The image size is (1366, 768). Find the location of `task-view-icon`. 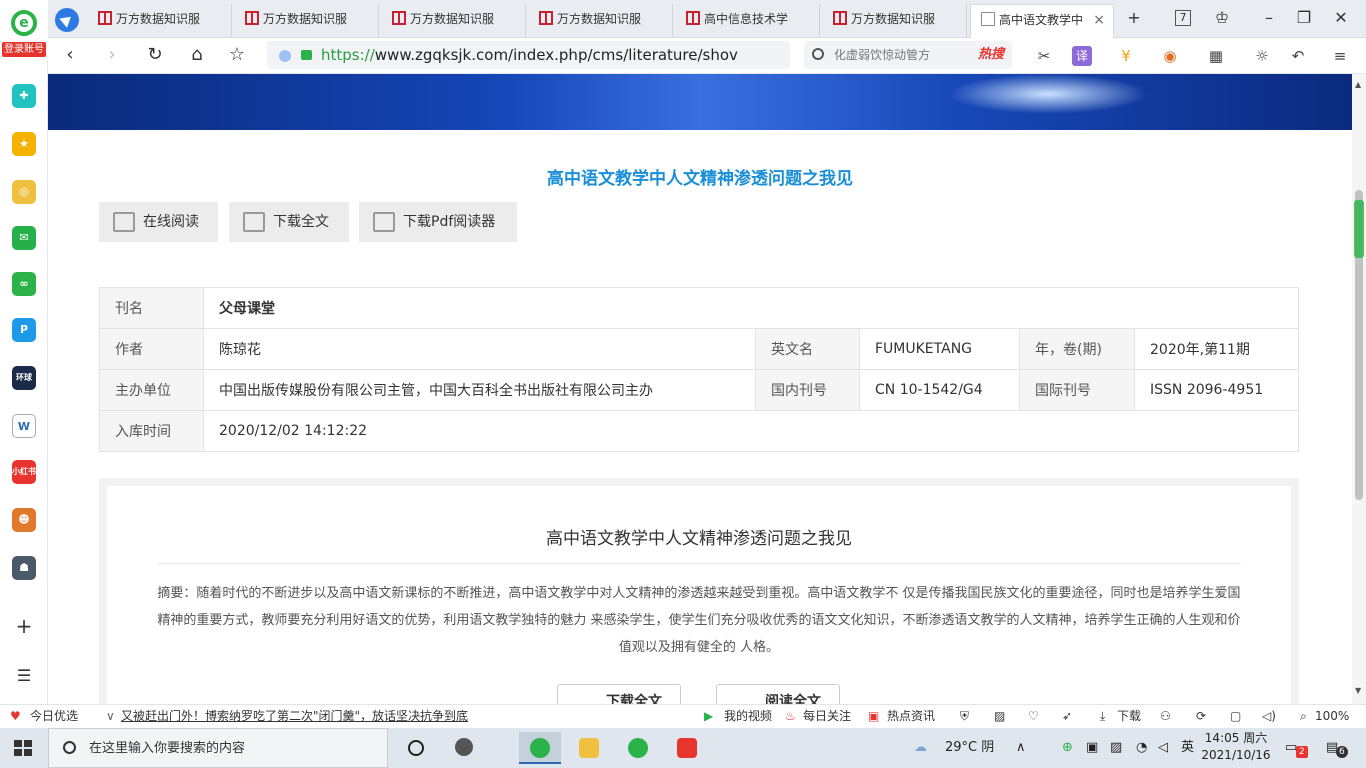

task-view-icon is located at coordinates (465, 748).